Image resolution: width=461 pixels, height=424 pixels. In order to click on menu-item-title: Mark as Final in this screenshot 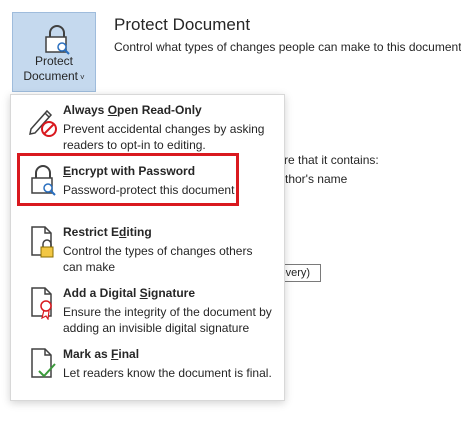, I will do `click(101, 354)`.